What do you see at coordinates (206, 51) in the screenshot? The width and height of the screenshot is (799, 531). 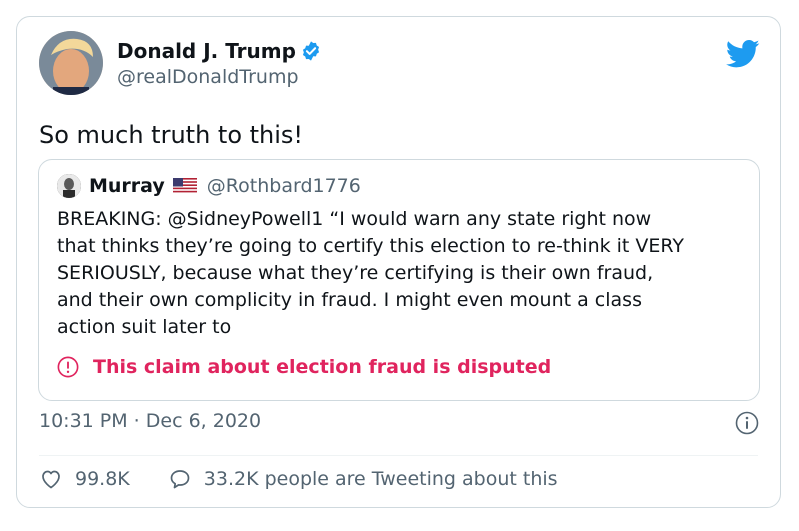 I see `author-name: Donald J. Trump` at bounding box center [206, 51].